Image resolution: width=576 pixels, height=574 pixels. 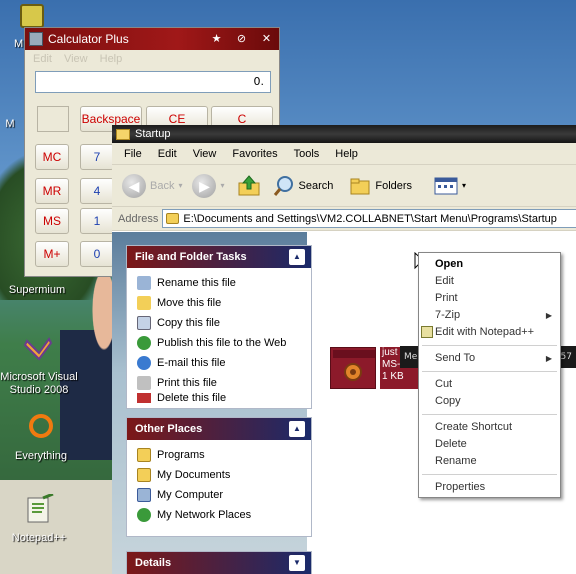 I want to click on task-copy-file: Copy this file, so click(x=219, y=323).